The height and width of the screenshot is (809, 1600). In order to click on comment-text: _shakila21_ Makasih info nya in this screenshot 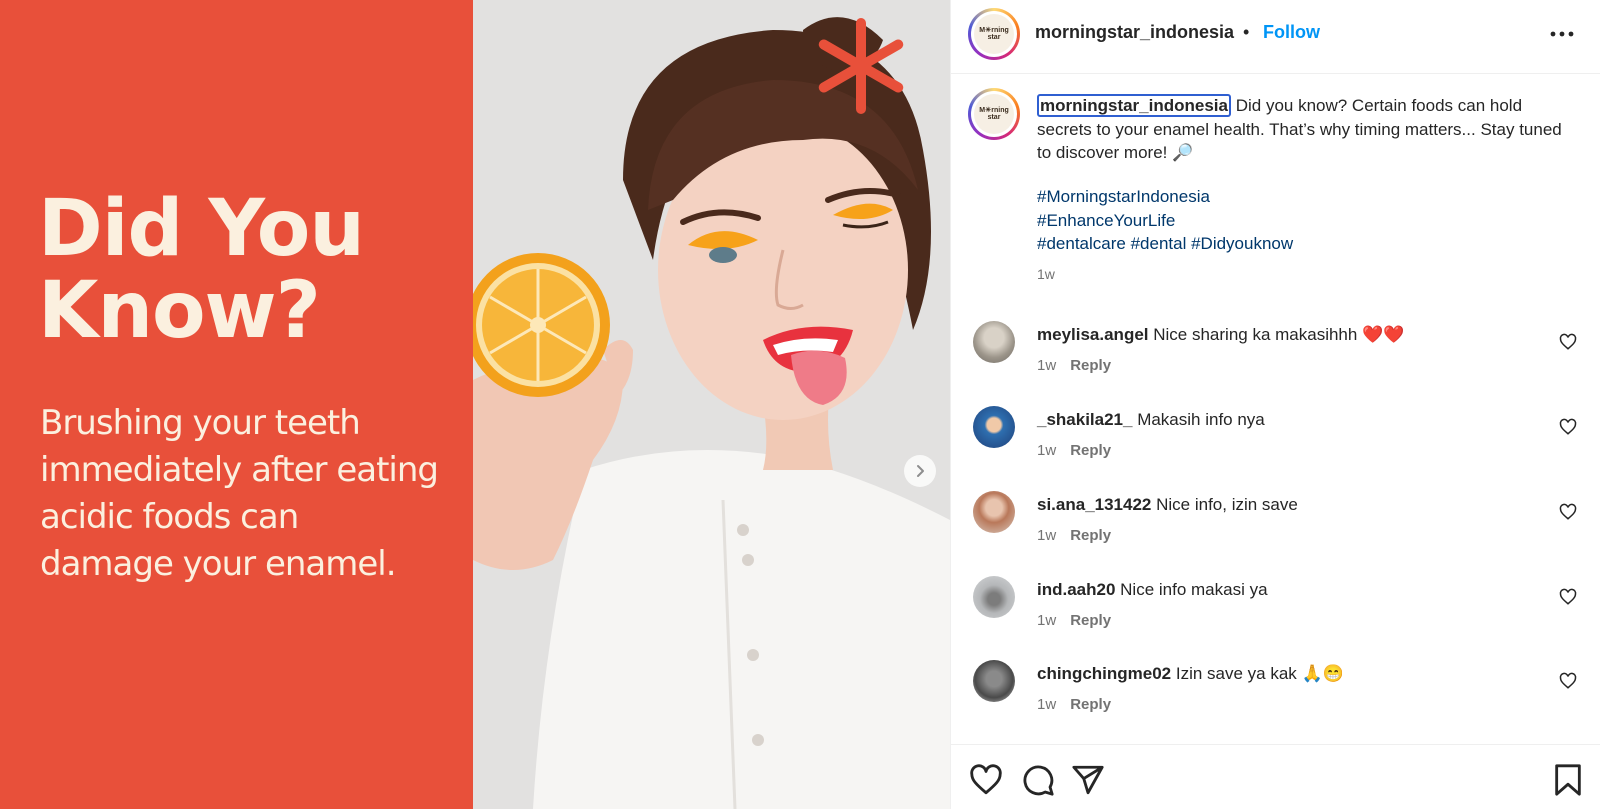, I will do `click(1151, 420)`.